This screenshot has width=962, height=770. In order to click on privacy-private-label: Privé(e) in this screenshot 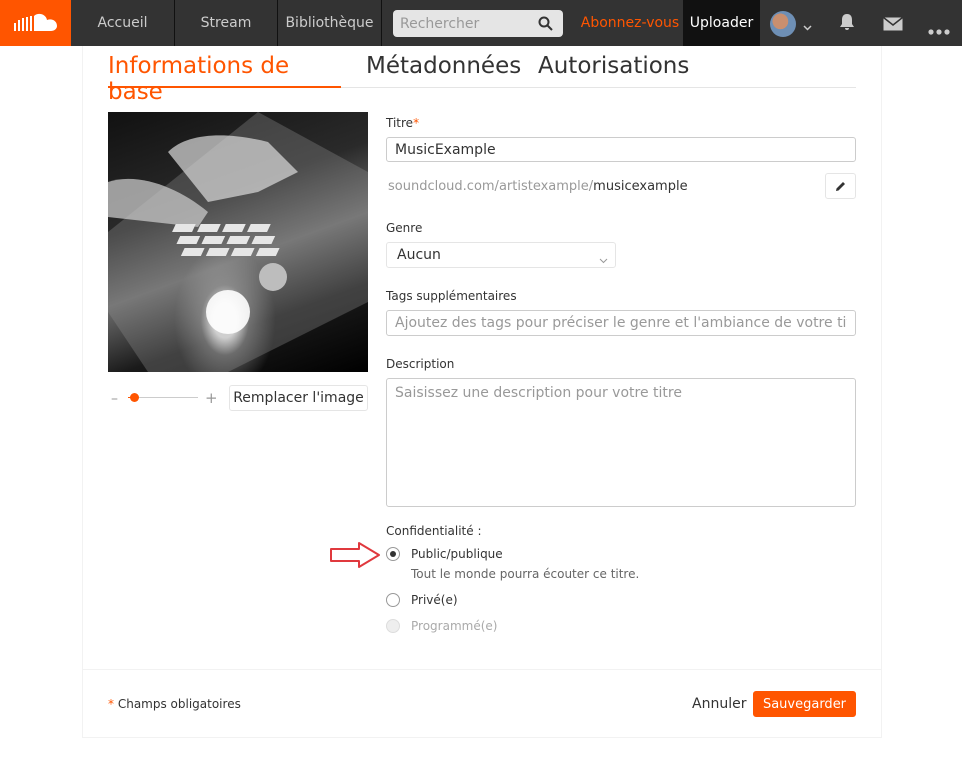, I will do `click(434, 600)`.